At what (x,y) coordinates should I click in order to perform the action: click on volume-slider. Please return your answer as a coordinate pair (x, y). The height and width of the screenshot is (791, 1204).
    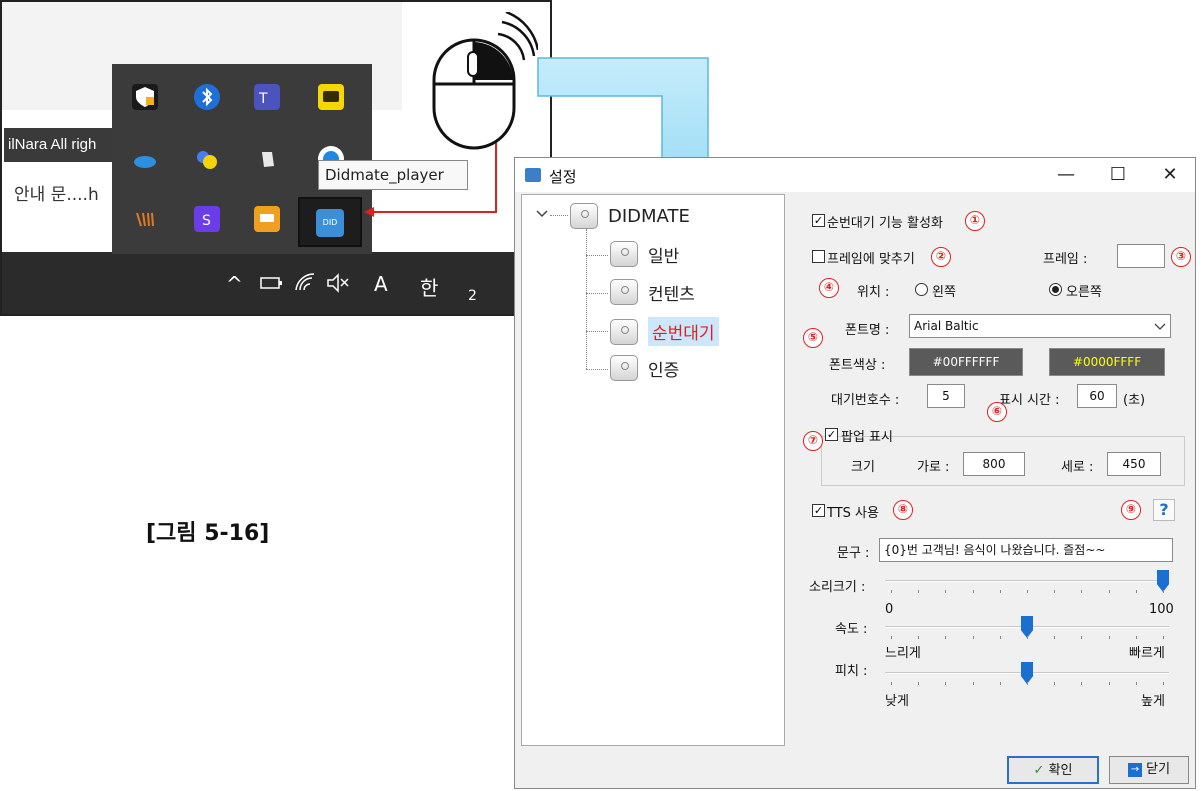
    Looking at the image, I should click on (1027, 585).